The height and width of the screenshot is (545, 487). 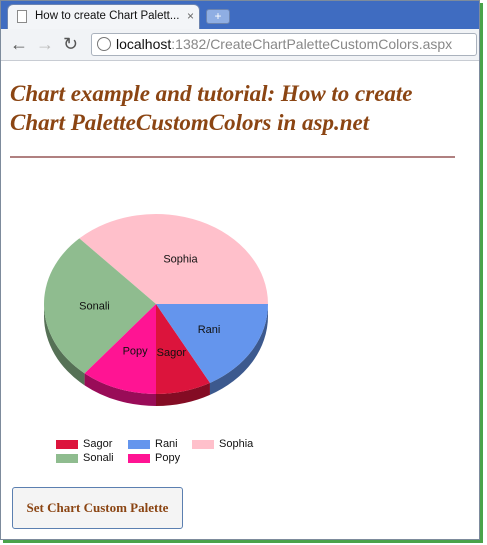 What do you see at coordinates (98, 458) in the screenshot?
I see `legend-label: Sonali` at bounding box center [98, 458].